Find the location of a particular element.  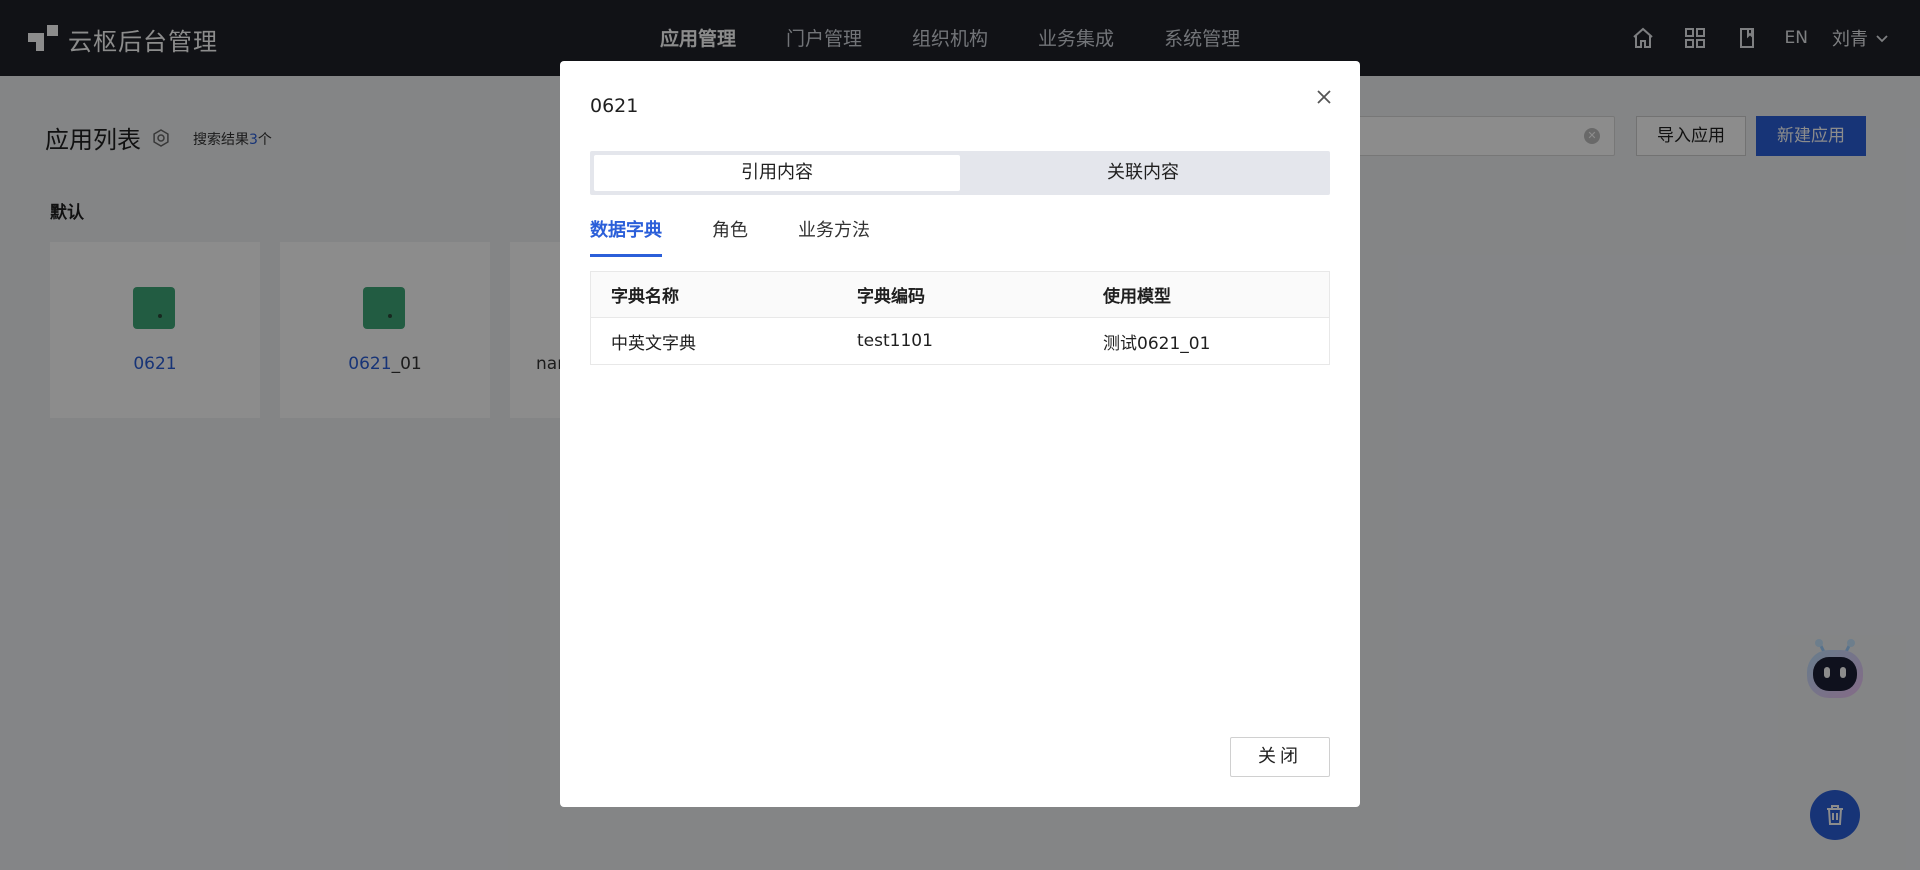

tab-business-methods: 业务方法 is located at coordinates (834, 236).